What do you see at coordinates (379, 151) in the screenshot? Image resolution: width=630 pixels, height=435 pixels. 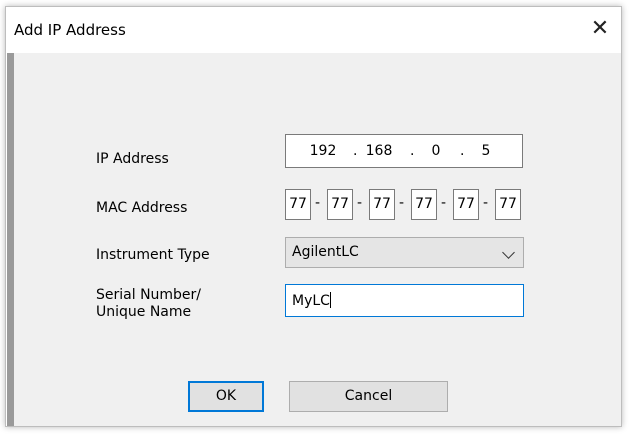 I see `ip-octet-2: 168` at bounding box center [379, 151].